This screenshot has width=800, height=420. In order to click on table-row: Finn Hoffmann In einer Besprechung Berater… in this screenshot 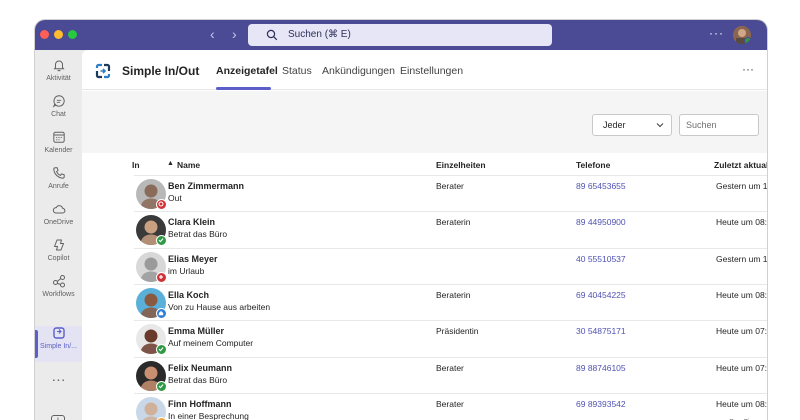, I will do `click(450, 406)`.